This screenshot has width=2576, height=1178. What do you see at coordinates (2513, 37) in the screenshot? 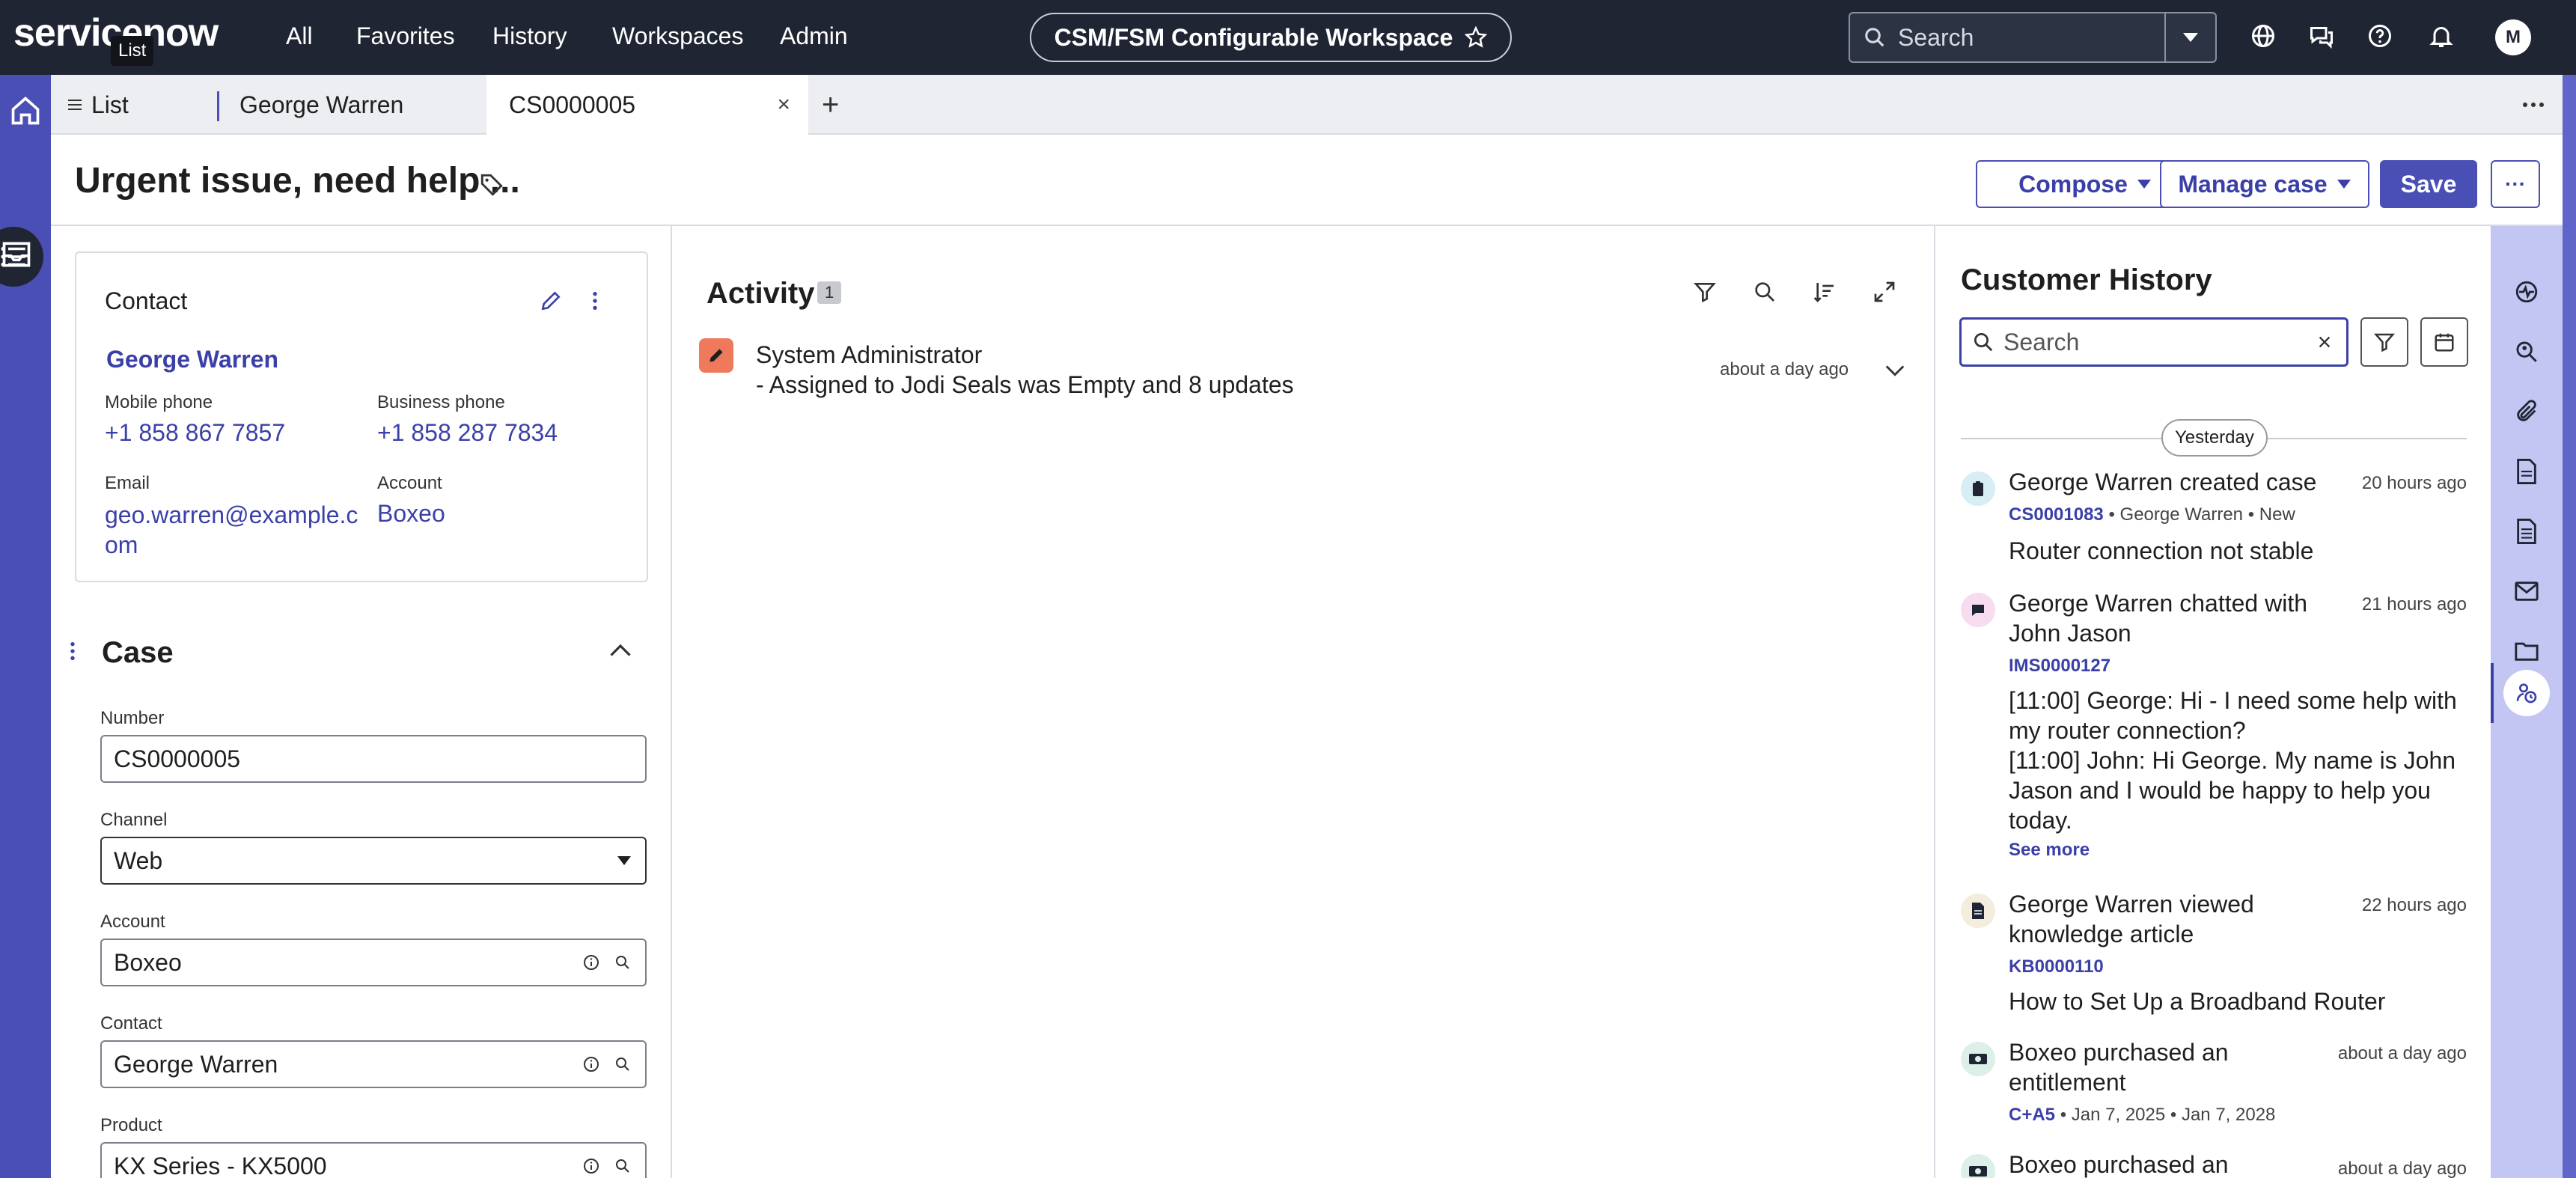
I see `user-avatar: M` at bounding box center [2513, 37].